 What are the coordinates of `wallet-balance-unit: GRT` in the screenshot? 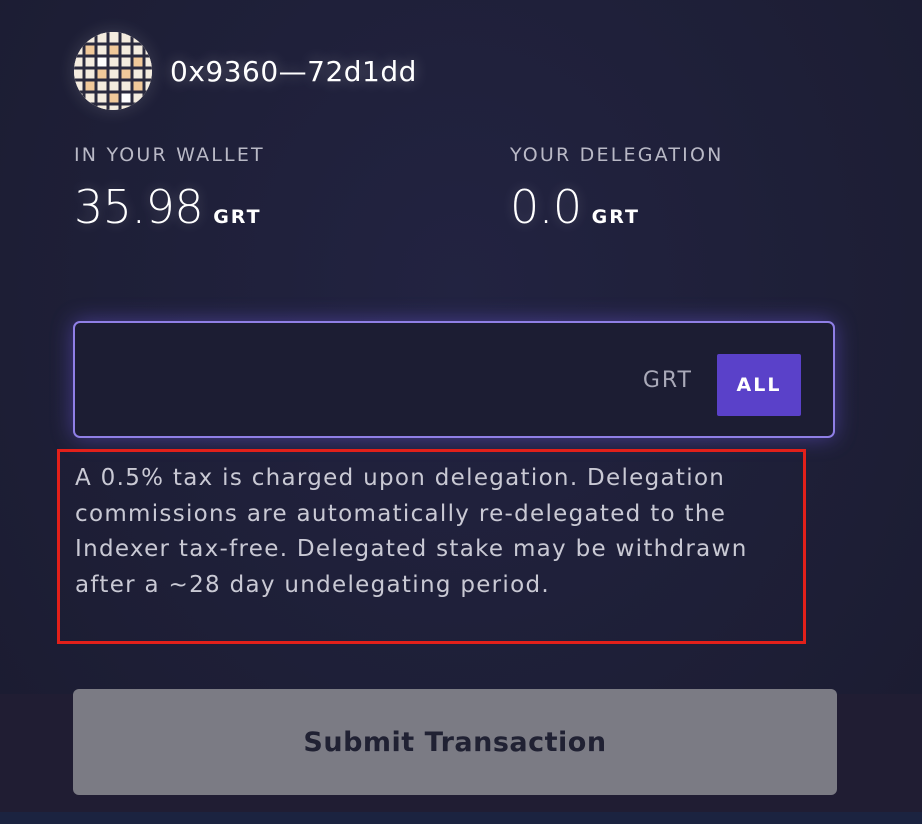 It's located at (237, 217).